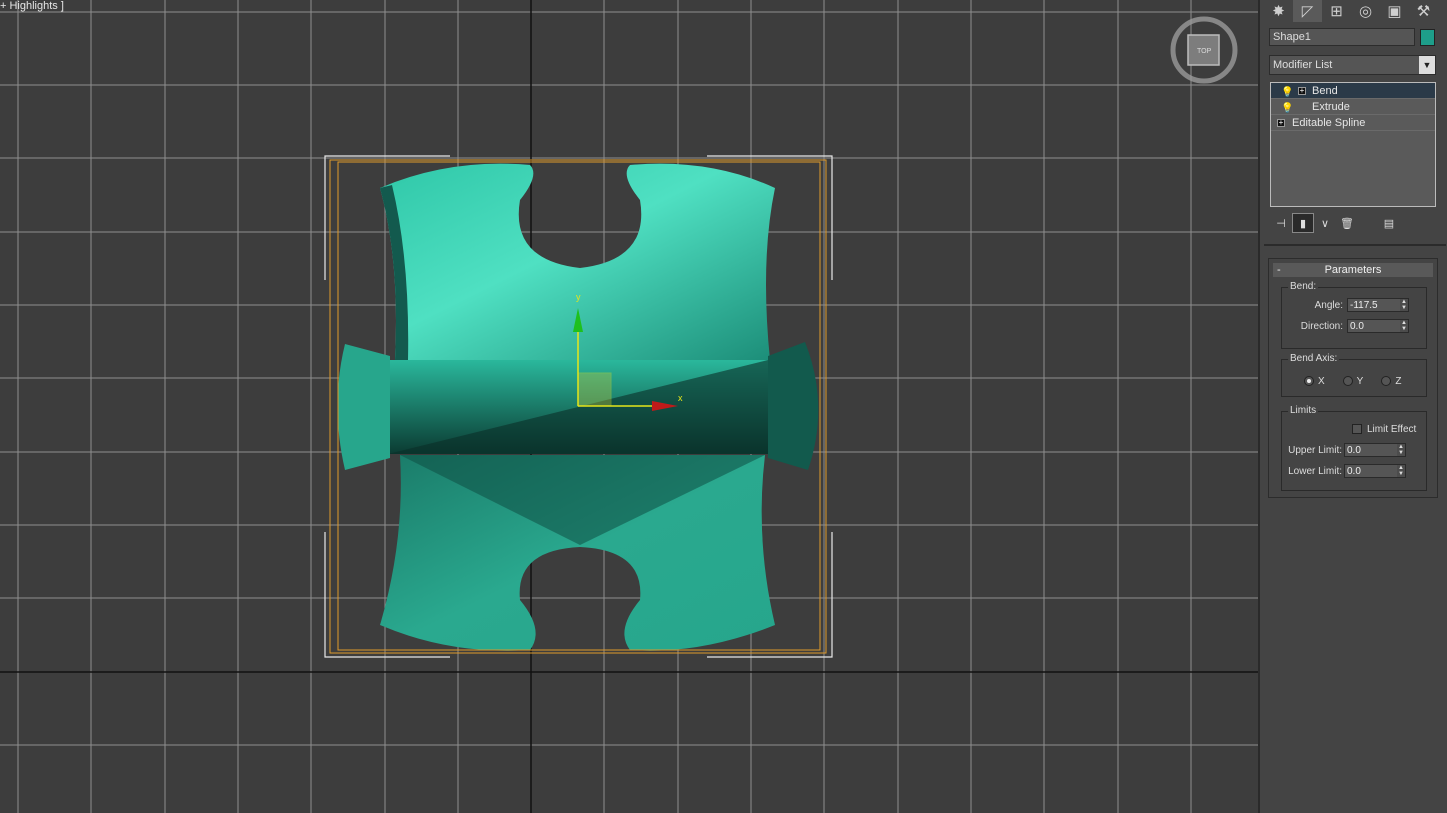 The height and width of the screenshot is (813, 1447). I want to click on stack-item-label: Extrude, so click(1331, 107).